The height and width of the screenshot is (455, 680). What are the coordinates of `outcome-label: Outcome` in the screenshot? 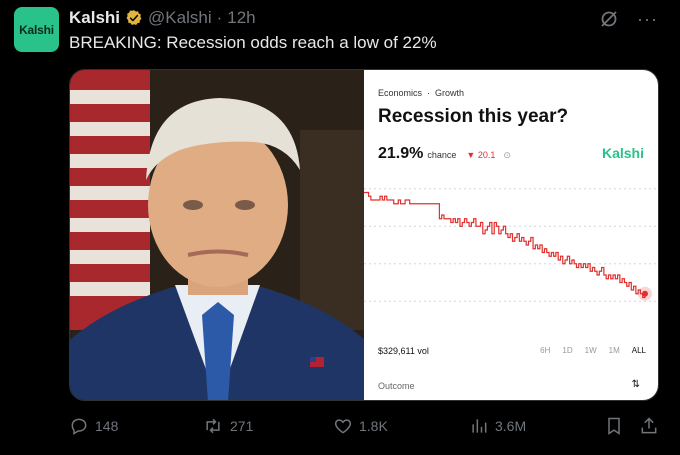 It's located at (396, 386).